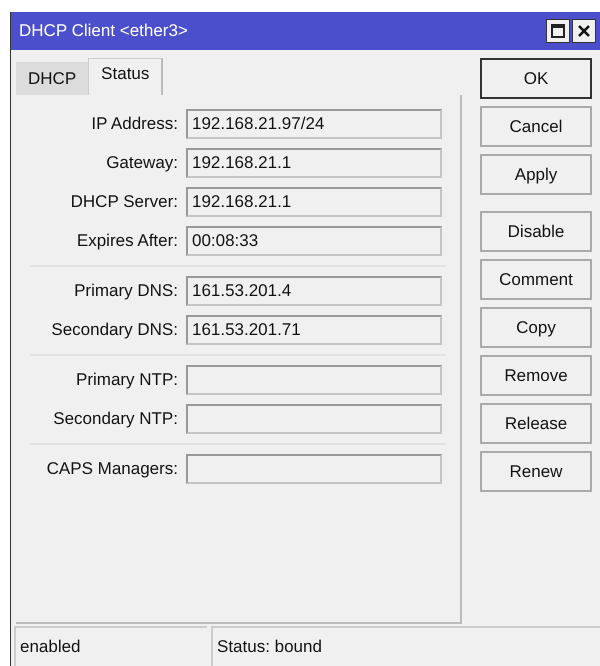 This screenshot has height=666, width=600. I want to click on tab: Status, so click(126, 76).